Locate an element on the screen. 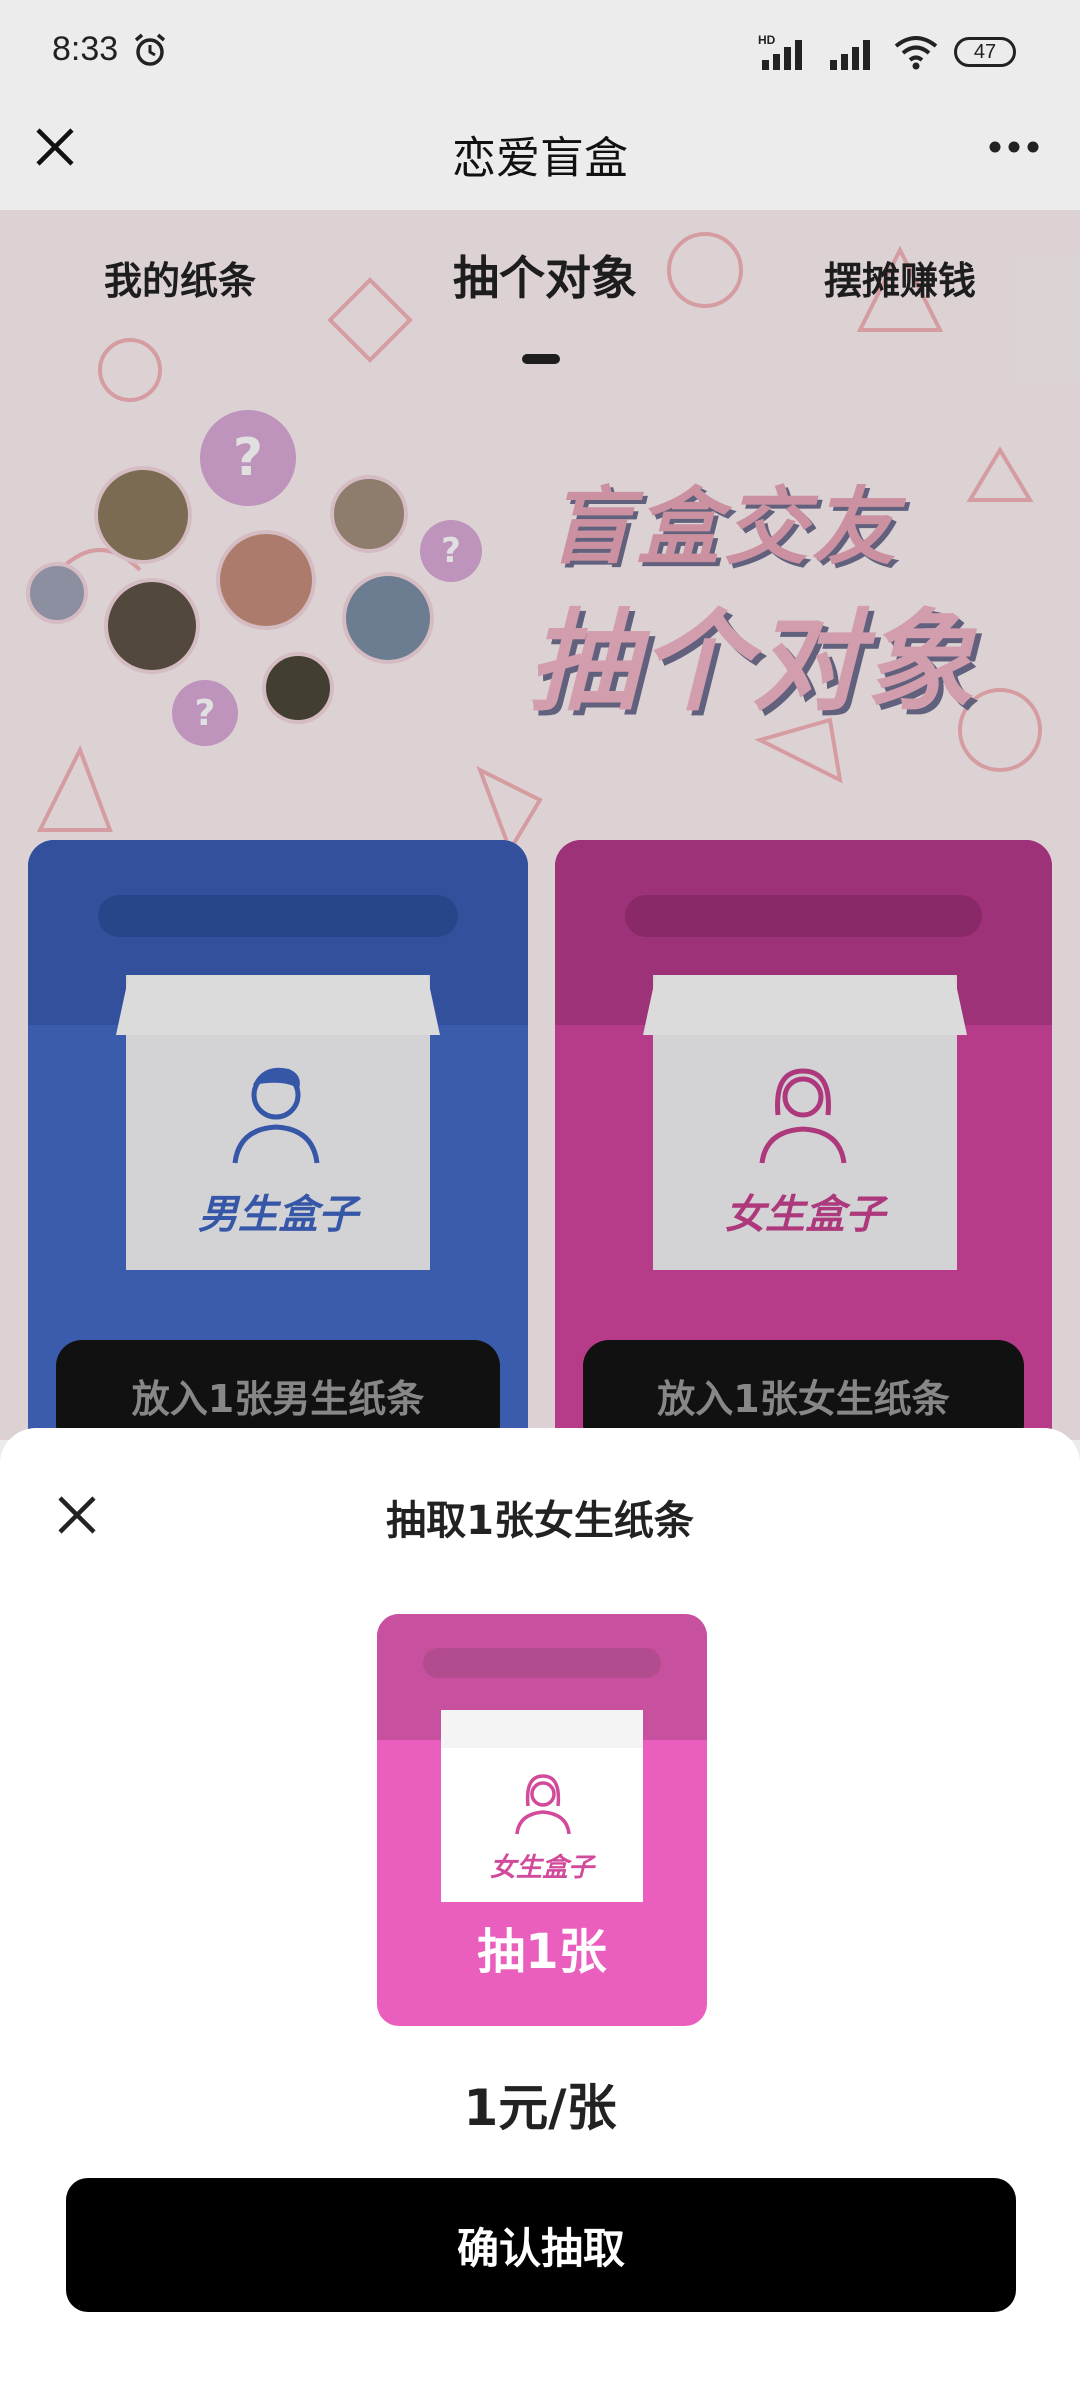 This screenshot has height=2400, width=1080. battery-icon: 47 is located at coordinates (985, 52).